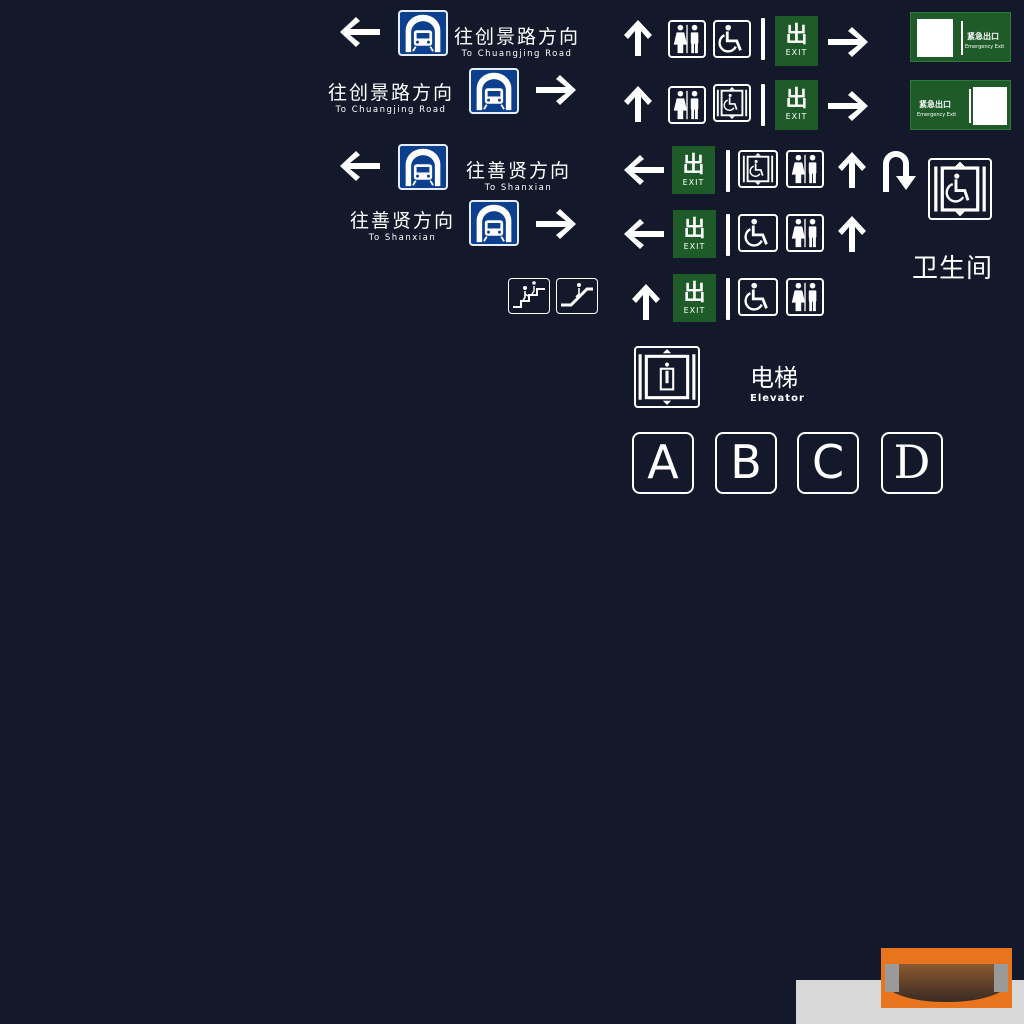 The image size is (1024, 1024). Describe the element at coordinates (946, 978) in the screenshot. I see `orange-panel` at that location.